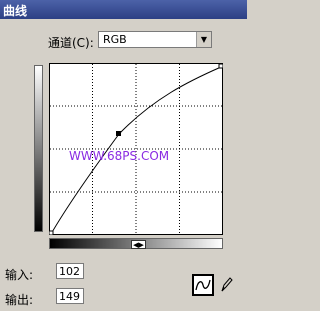 The height and width of the screenshot is (311, 320). What do you see at coordinates (51, 232) in the screenshot?
I see `curve-point-start` at bounding box center [51, 232].